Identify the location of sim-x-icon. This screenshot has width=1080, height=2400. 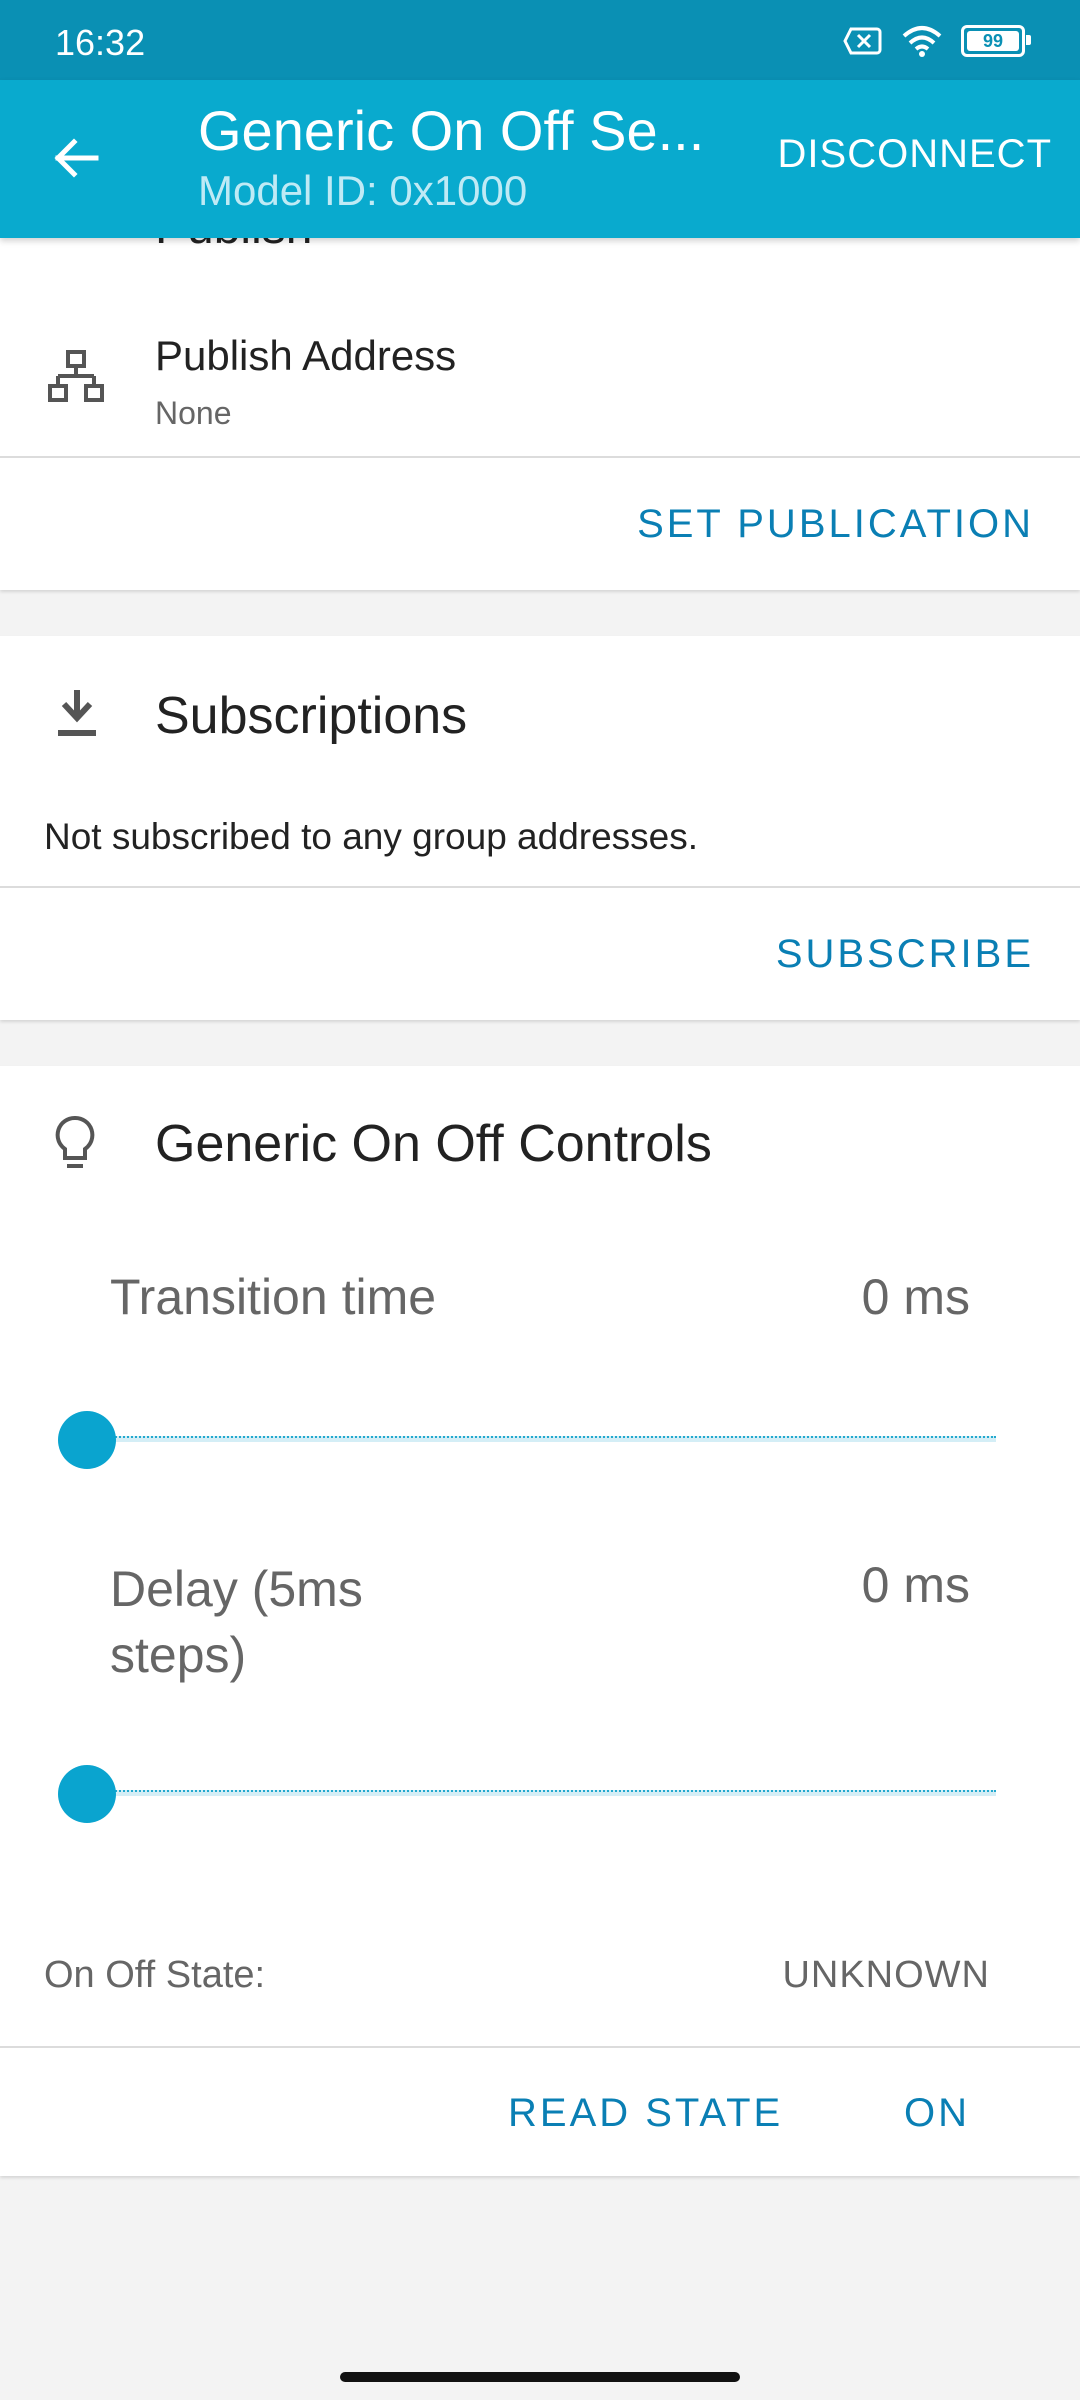
(862, 41).